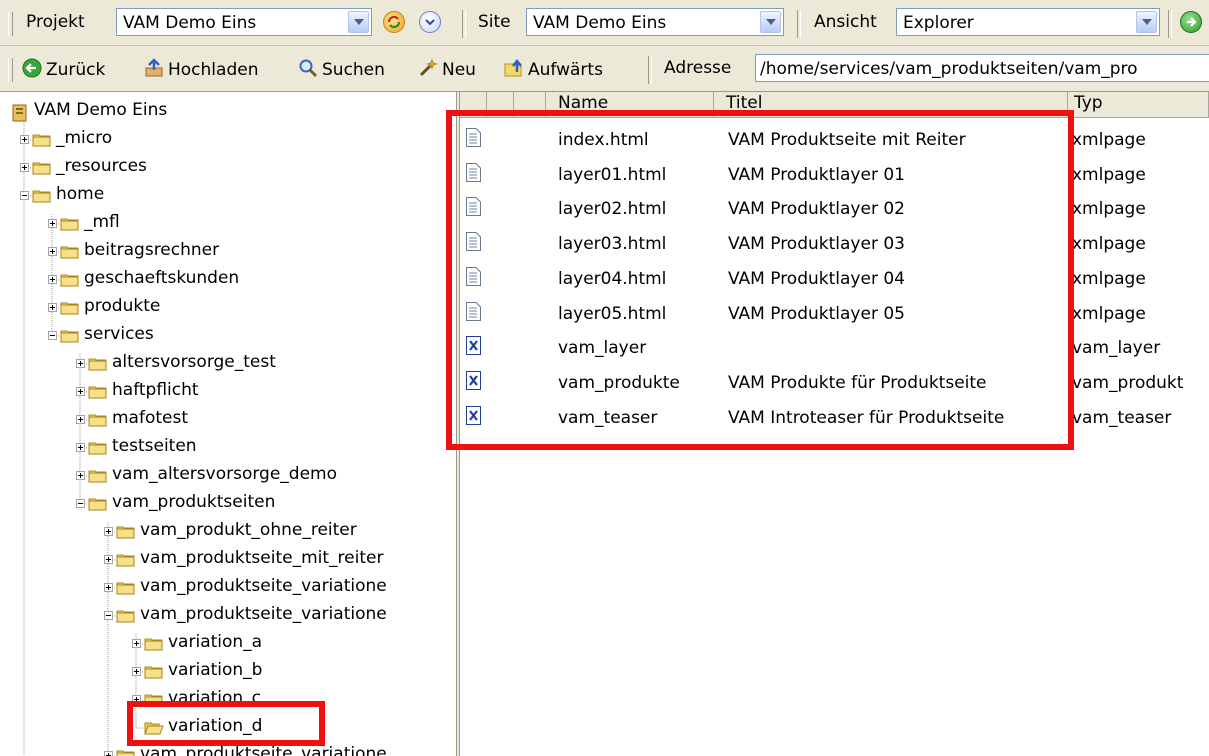 Image resolution: width=1209 pixels, height=756 pixels. What do you see at coordinates (608, 417) in the screenshot?
I see `file-name: vam_teaser` at bounding box center [608, 417].